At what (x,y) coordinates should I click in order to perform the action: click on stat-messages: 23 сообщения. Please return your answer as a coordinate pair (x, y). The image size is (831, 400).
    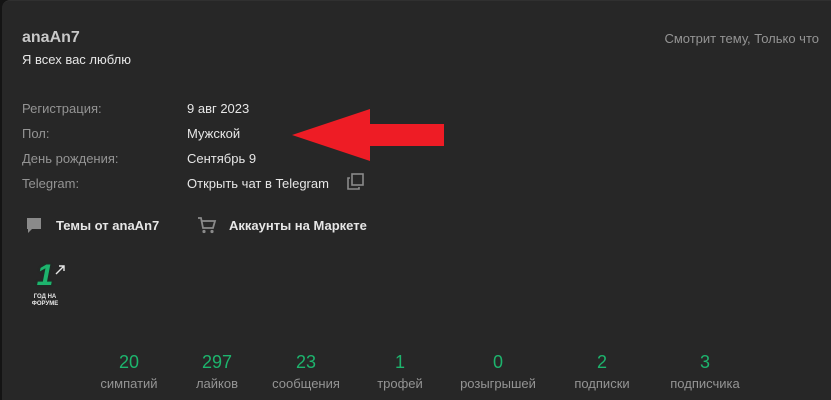
    Looking at the image, I should click on (306, 371).